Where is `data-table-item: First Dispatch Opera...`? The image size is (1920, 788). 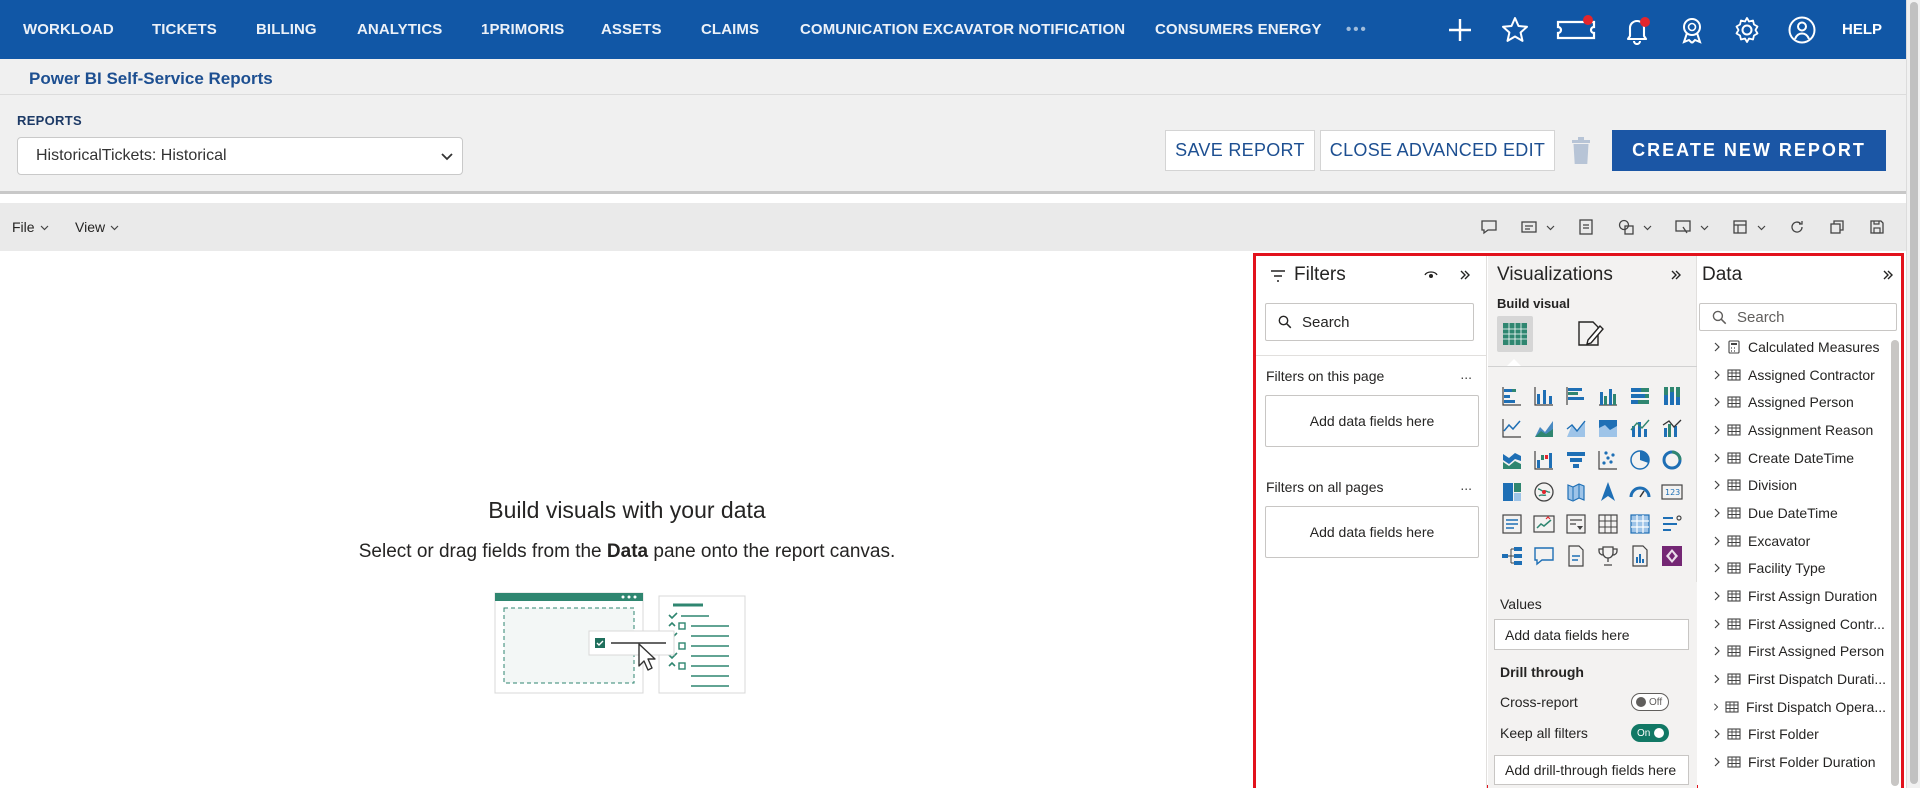 data-table-item: First Dispatch Opera... is located at coordinates (1792, 707).